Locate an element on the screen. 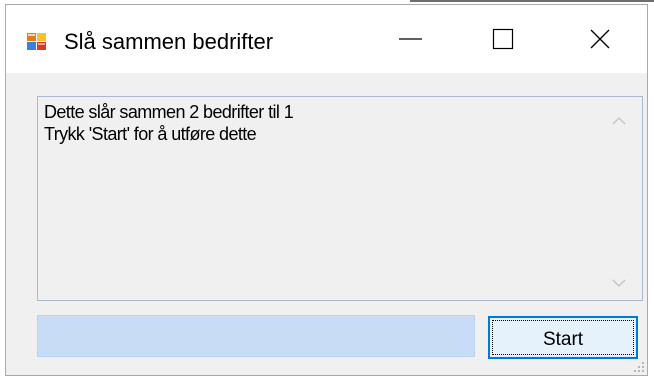 The height and width of the screenshot is (380, 654). scroll-down-arrow-icon is located at coordinates (619, 283).